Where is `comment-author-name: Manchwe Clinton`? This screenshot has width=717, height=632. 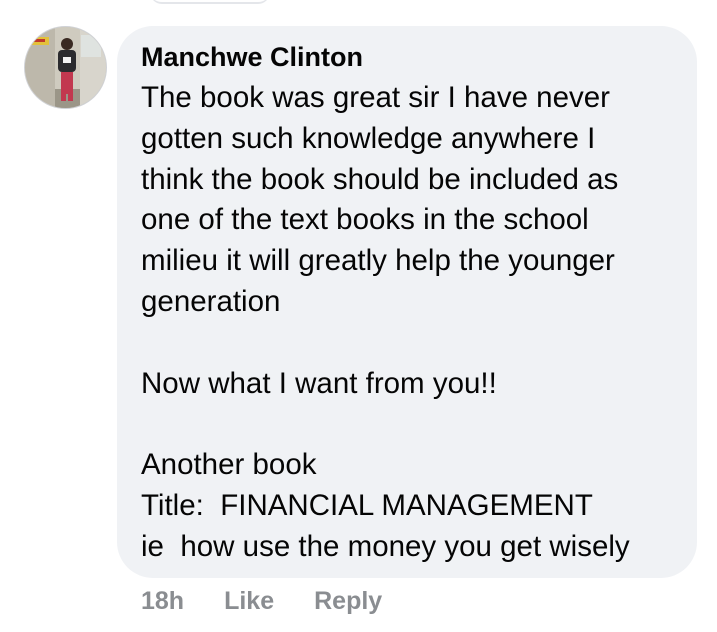 comment-author-name: Manchwe Clinton is located at coordinates (252, 57).